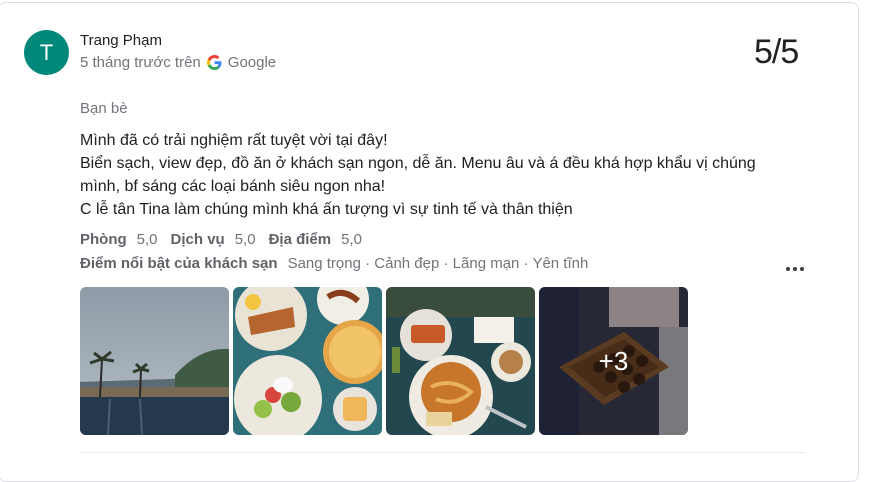 The width and height of the screenshot is (874, 482). Describe the element at coordinates (121, 40) in the screenshot. I see `author-name: Trang Phạm` at that location.